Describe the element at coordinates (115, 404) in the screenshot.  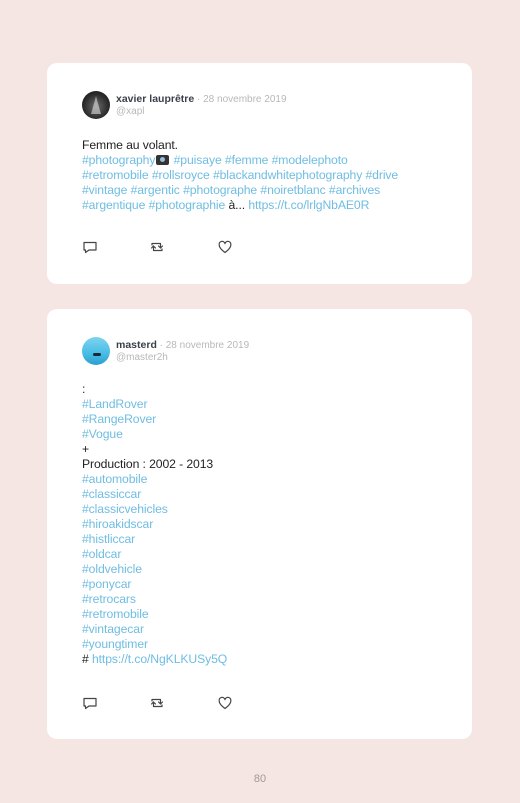
I see `hashtag: #LandRover` at that location.